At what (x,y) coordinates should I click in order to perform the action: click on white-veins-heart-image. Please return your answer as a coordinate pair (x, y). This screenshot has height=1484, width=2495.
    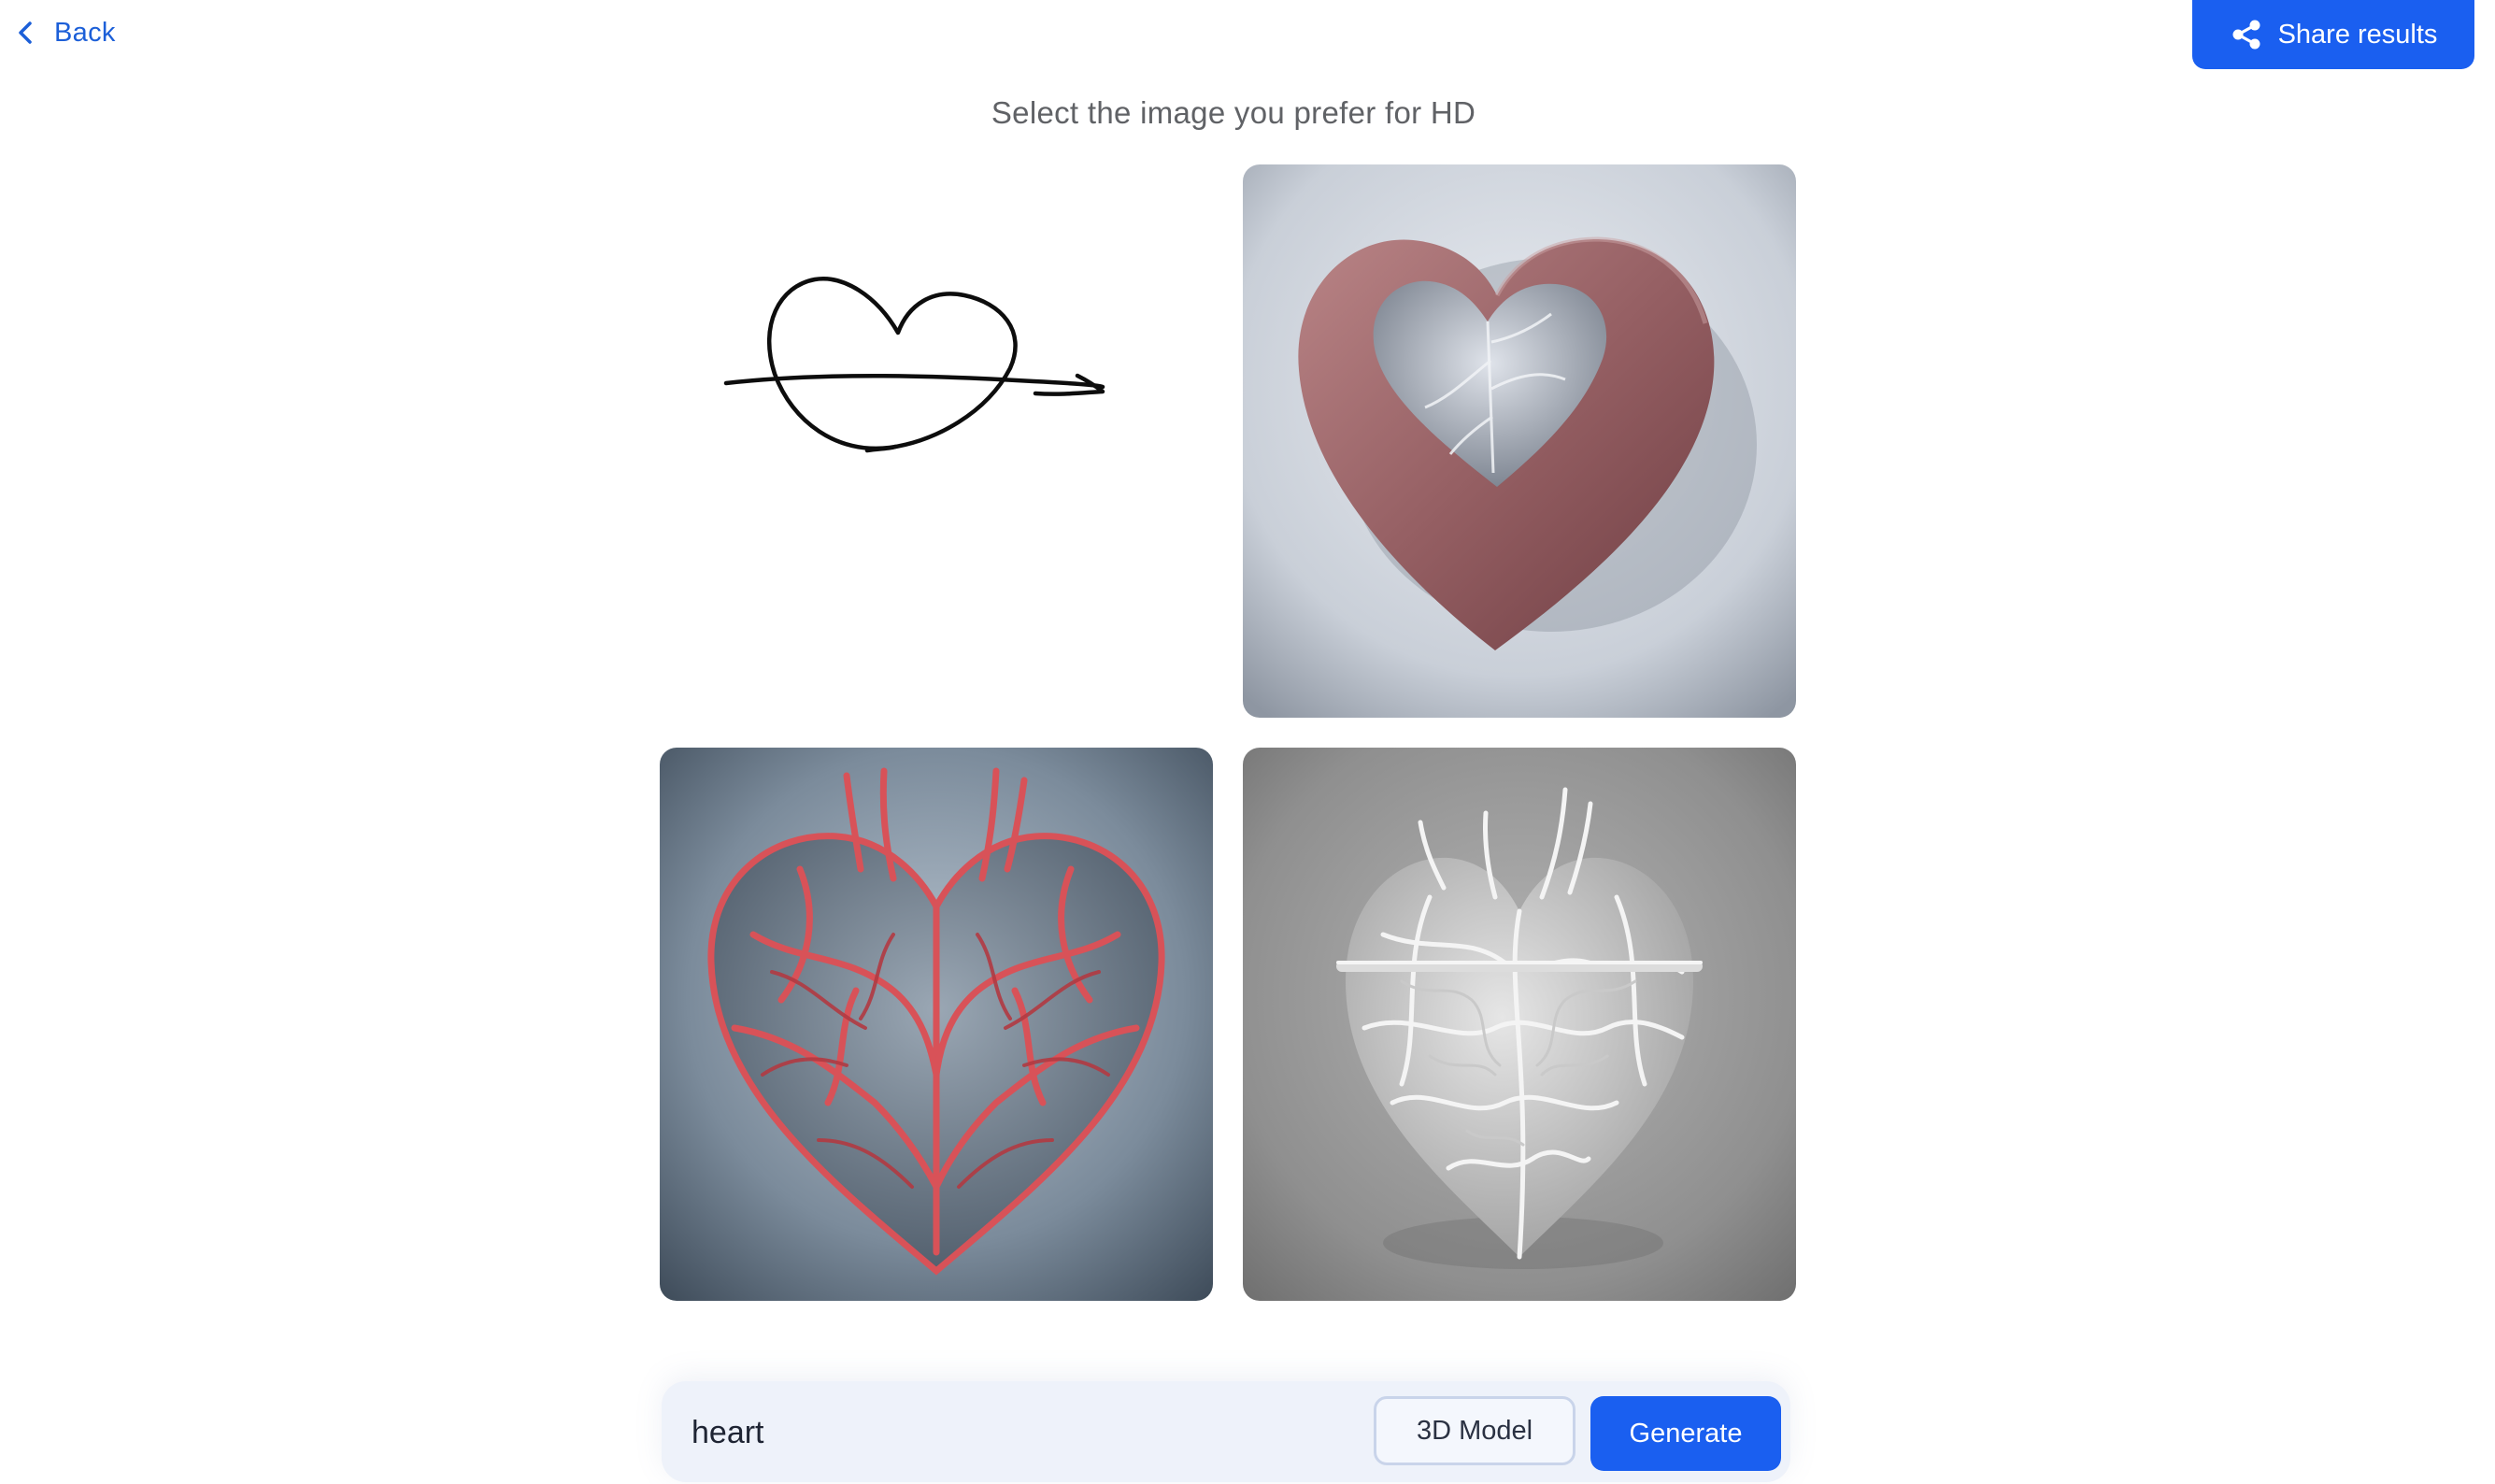
    Looking at the image, I should click on (1519, 1024).